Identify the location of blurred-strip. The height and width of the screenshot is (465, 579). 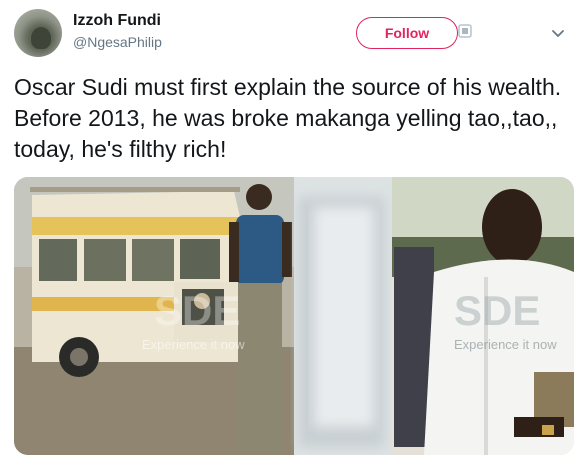
(343, 316).